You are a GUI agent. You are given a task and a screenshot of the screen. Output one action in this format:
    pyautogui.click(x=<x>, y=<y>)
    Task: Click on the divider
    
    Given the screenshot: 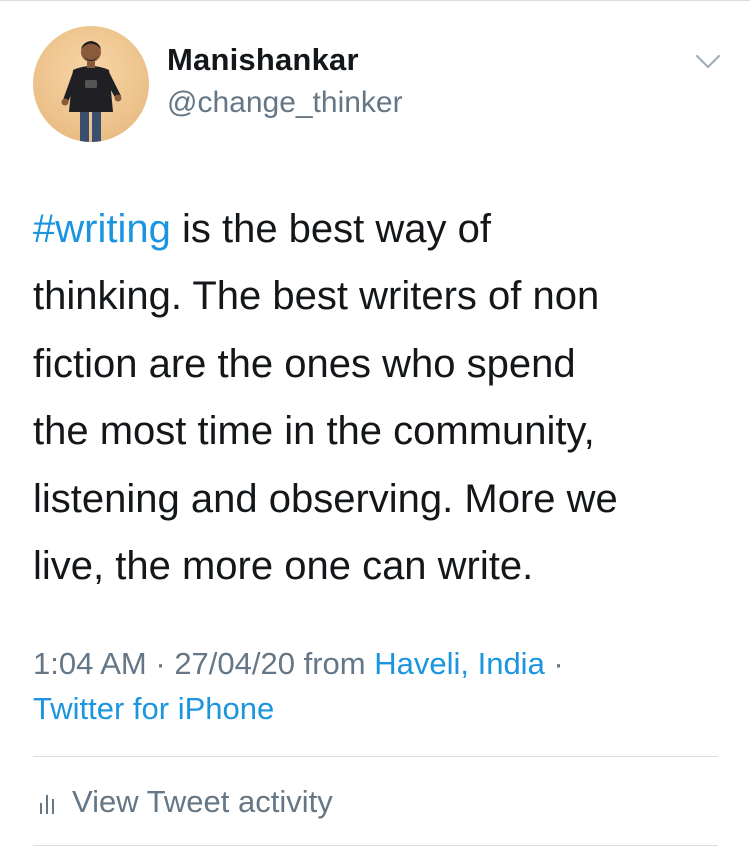 What is the action you would take?
    pyautogui.click(x=375, y=756)
    